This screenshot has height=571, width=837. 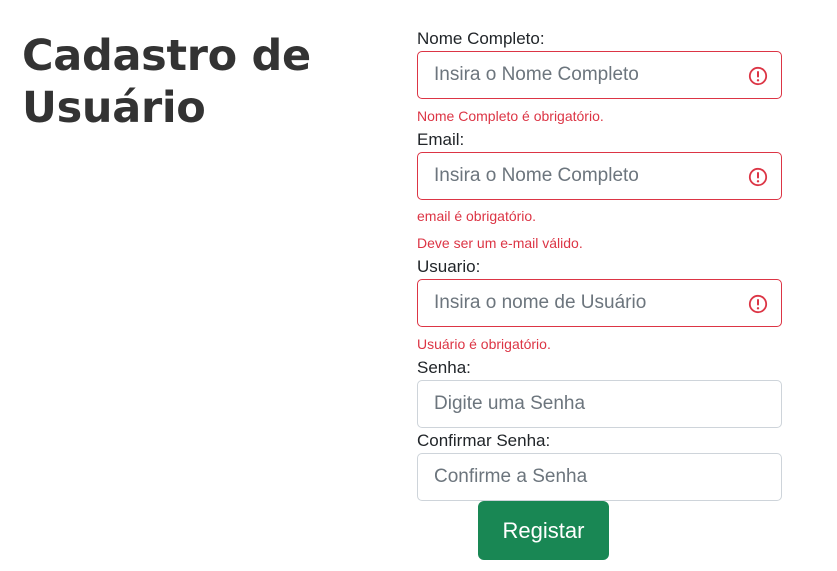 I want to click on full-name-field-wrapper, so click(x=599, y=75).